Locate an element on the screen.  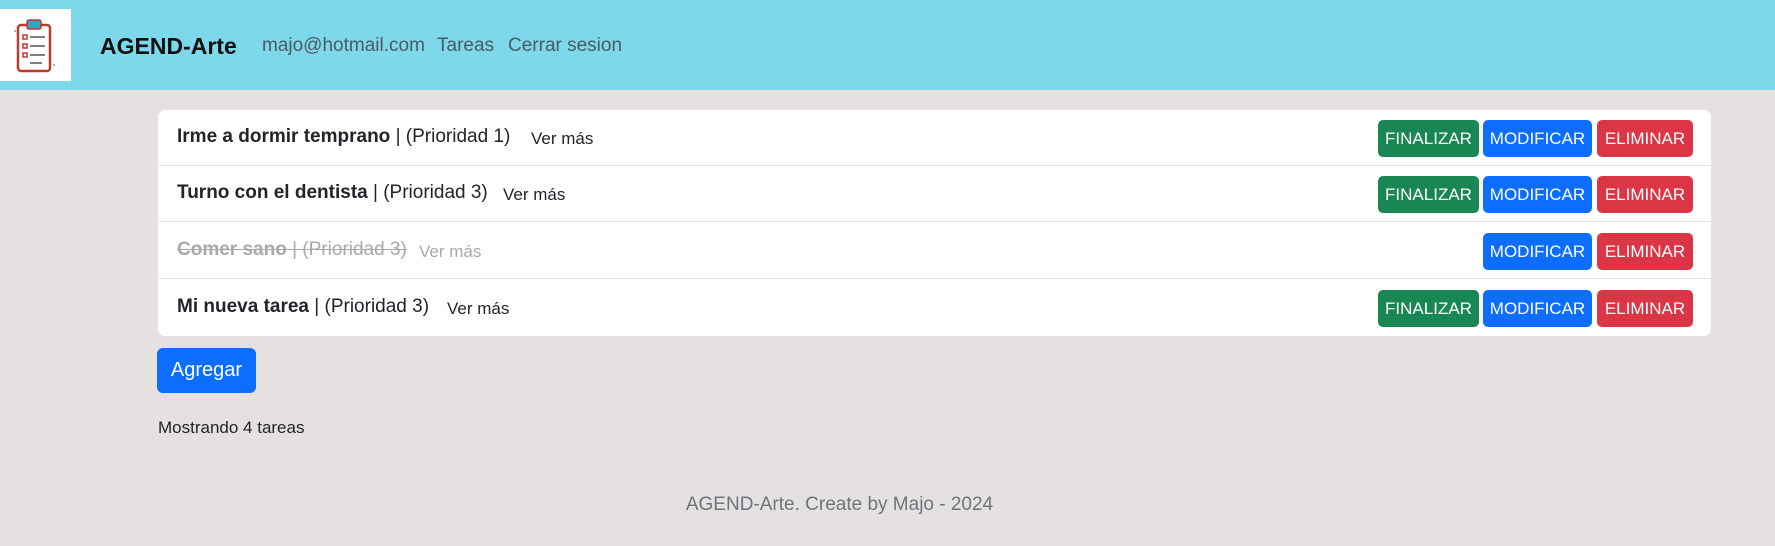
task-title: Irme a dormir temprano | (Prioridad 1) is located at coordinates (343, 137).